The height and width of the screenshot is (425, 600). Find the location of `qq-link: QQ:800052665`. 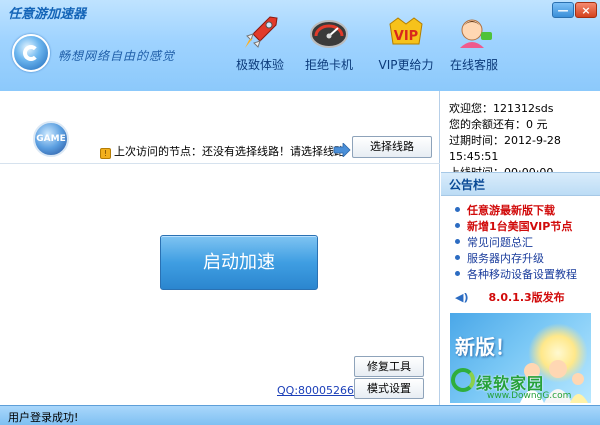

qq-link: QQ:800052665 is located at coordinates (319, 390).